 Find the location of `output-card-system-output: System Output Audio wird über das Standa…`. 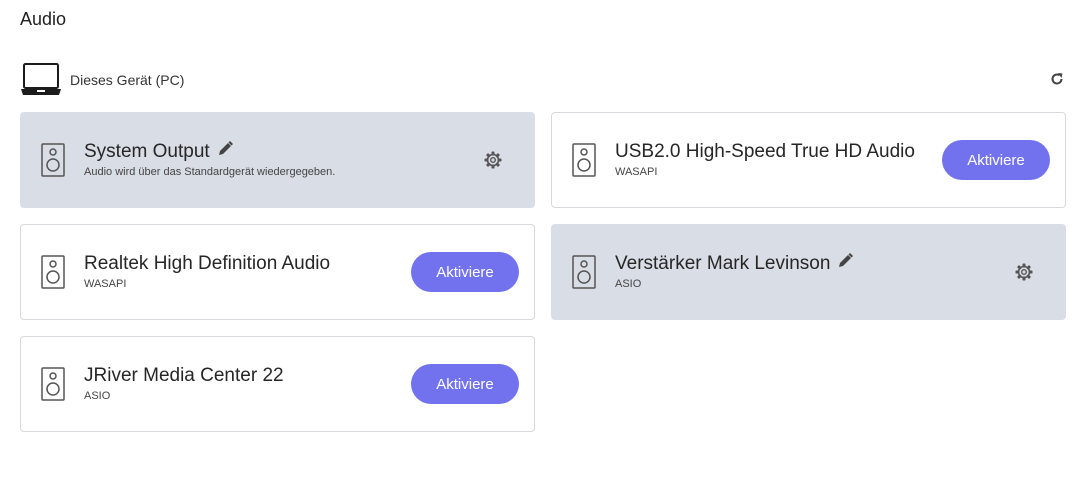

output-card-system-output: System Output Audio wird über das Standa… is located at coordinates (277, 160).